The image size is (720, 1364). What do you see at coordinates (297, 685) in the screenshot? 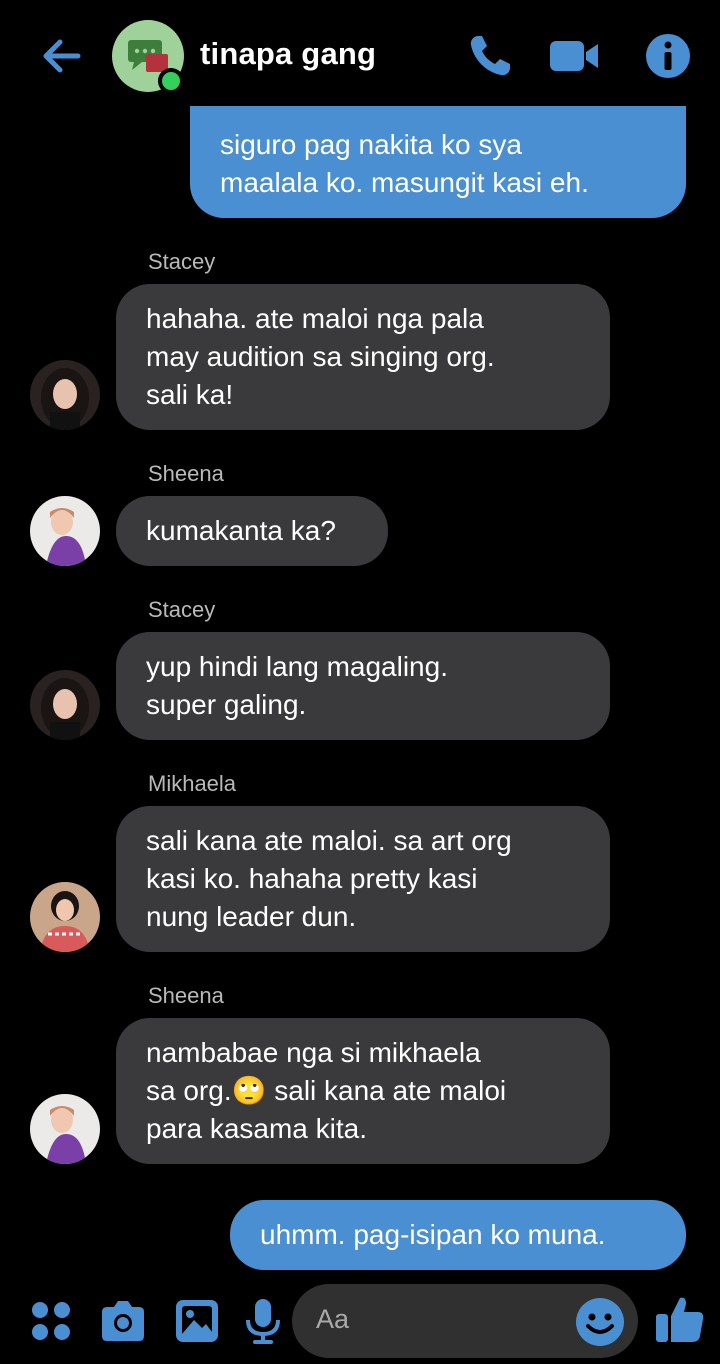
I see `message-text: yup hindi lang magaling. super galing.` at bounding box center [297, 685].